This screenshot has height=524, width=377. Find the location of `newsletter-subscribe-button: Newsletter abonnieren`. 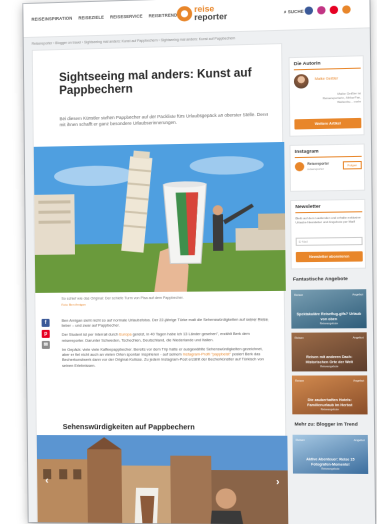

newsletter-subscribe-button: Newsletter abonnieren is located at coordinates (329, 257).